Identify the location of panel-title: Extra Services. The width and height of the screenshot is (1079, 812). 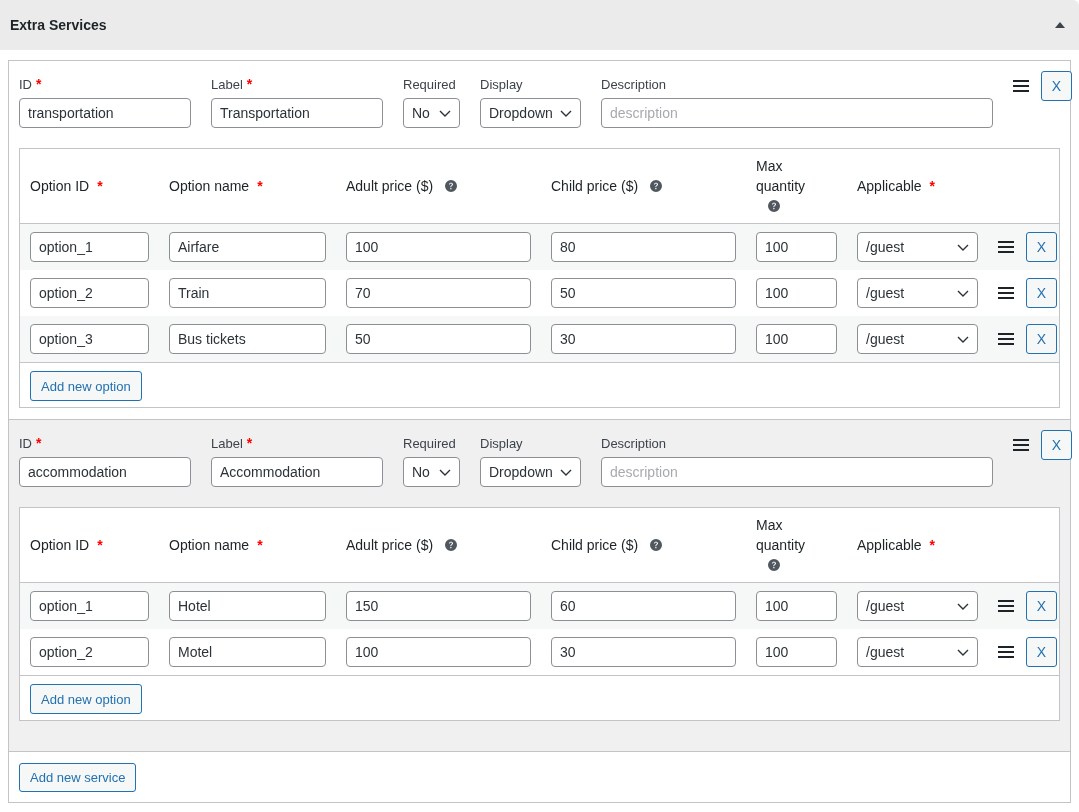
(58, 25).